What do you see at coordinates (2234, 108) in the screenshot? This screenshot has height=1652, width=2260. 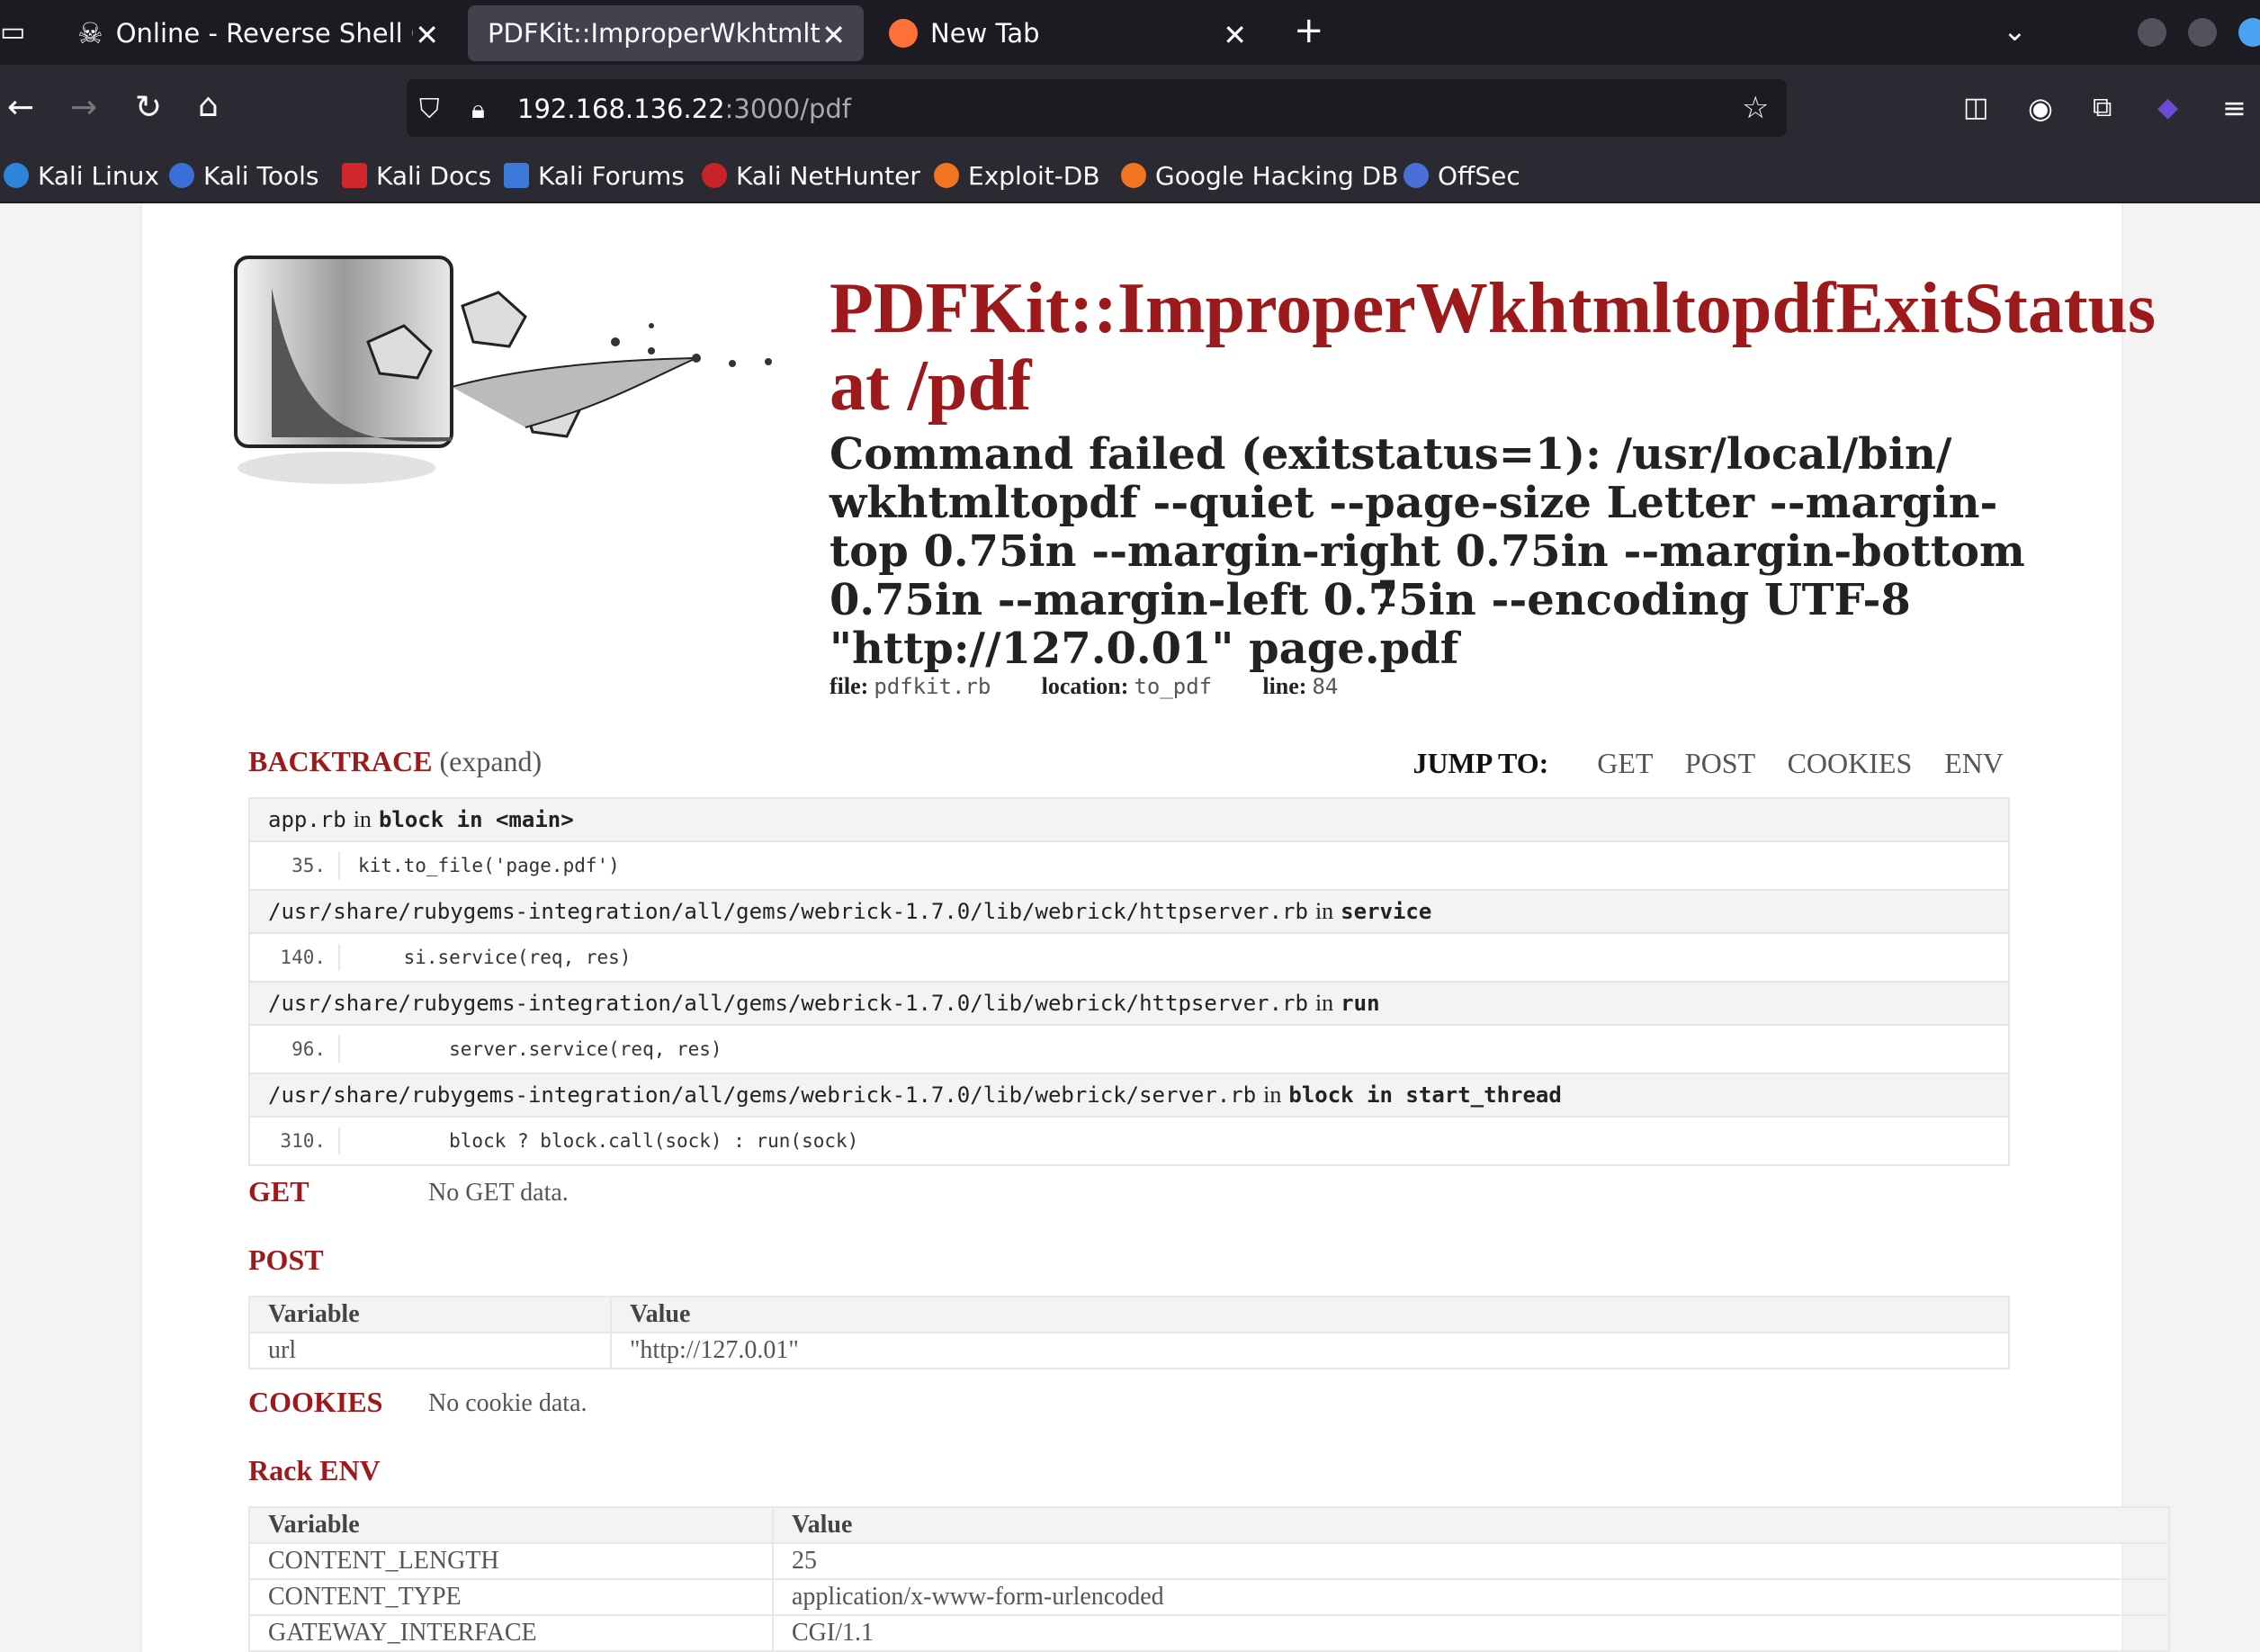 I see `menu-icon: ≡` at bounding box center [2234, 108].